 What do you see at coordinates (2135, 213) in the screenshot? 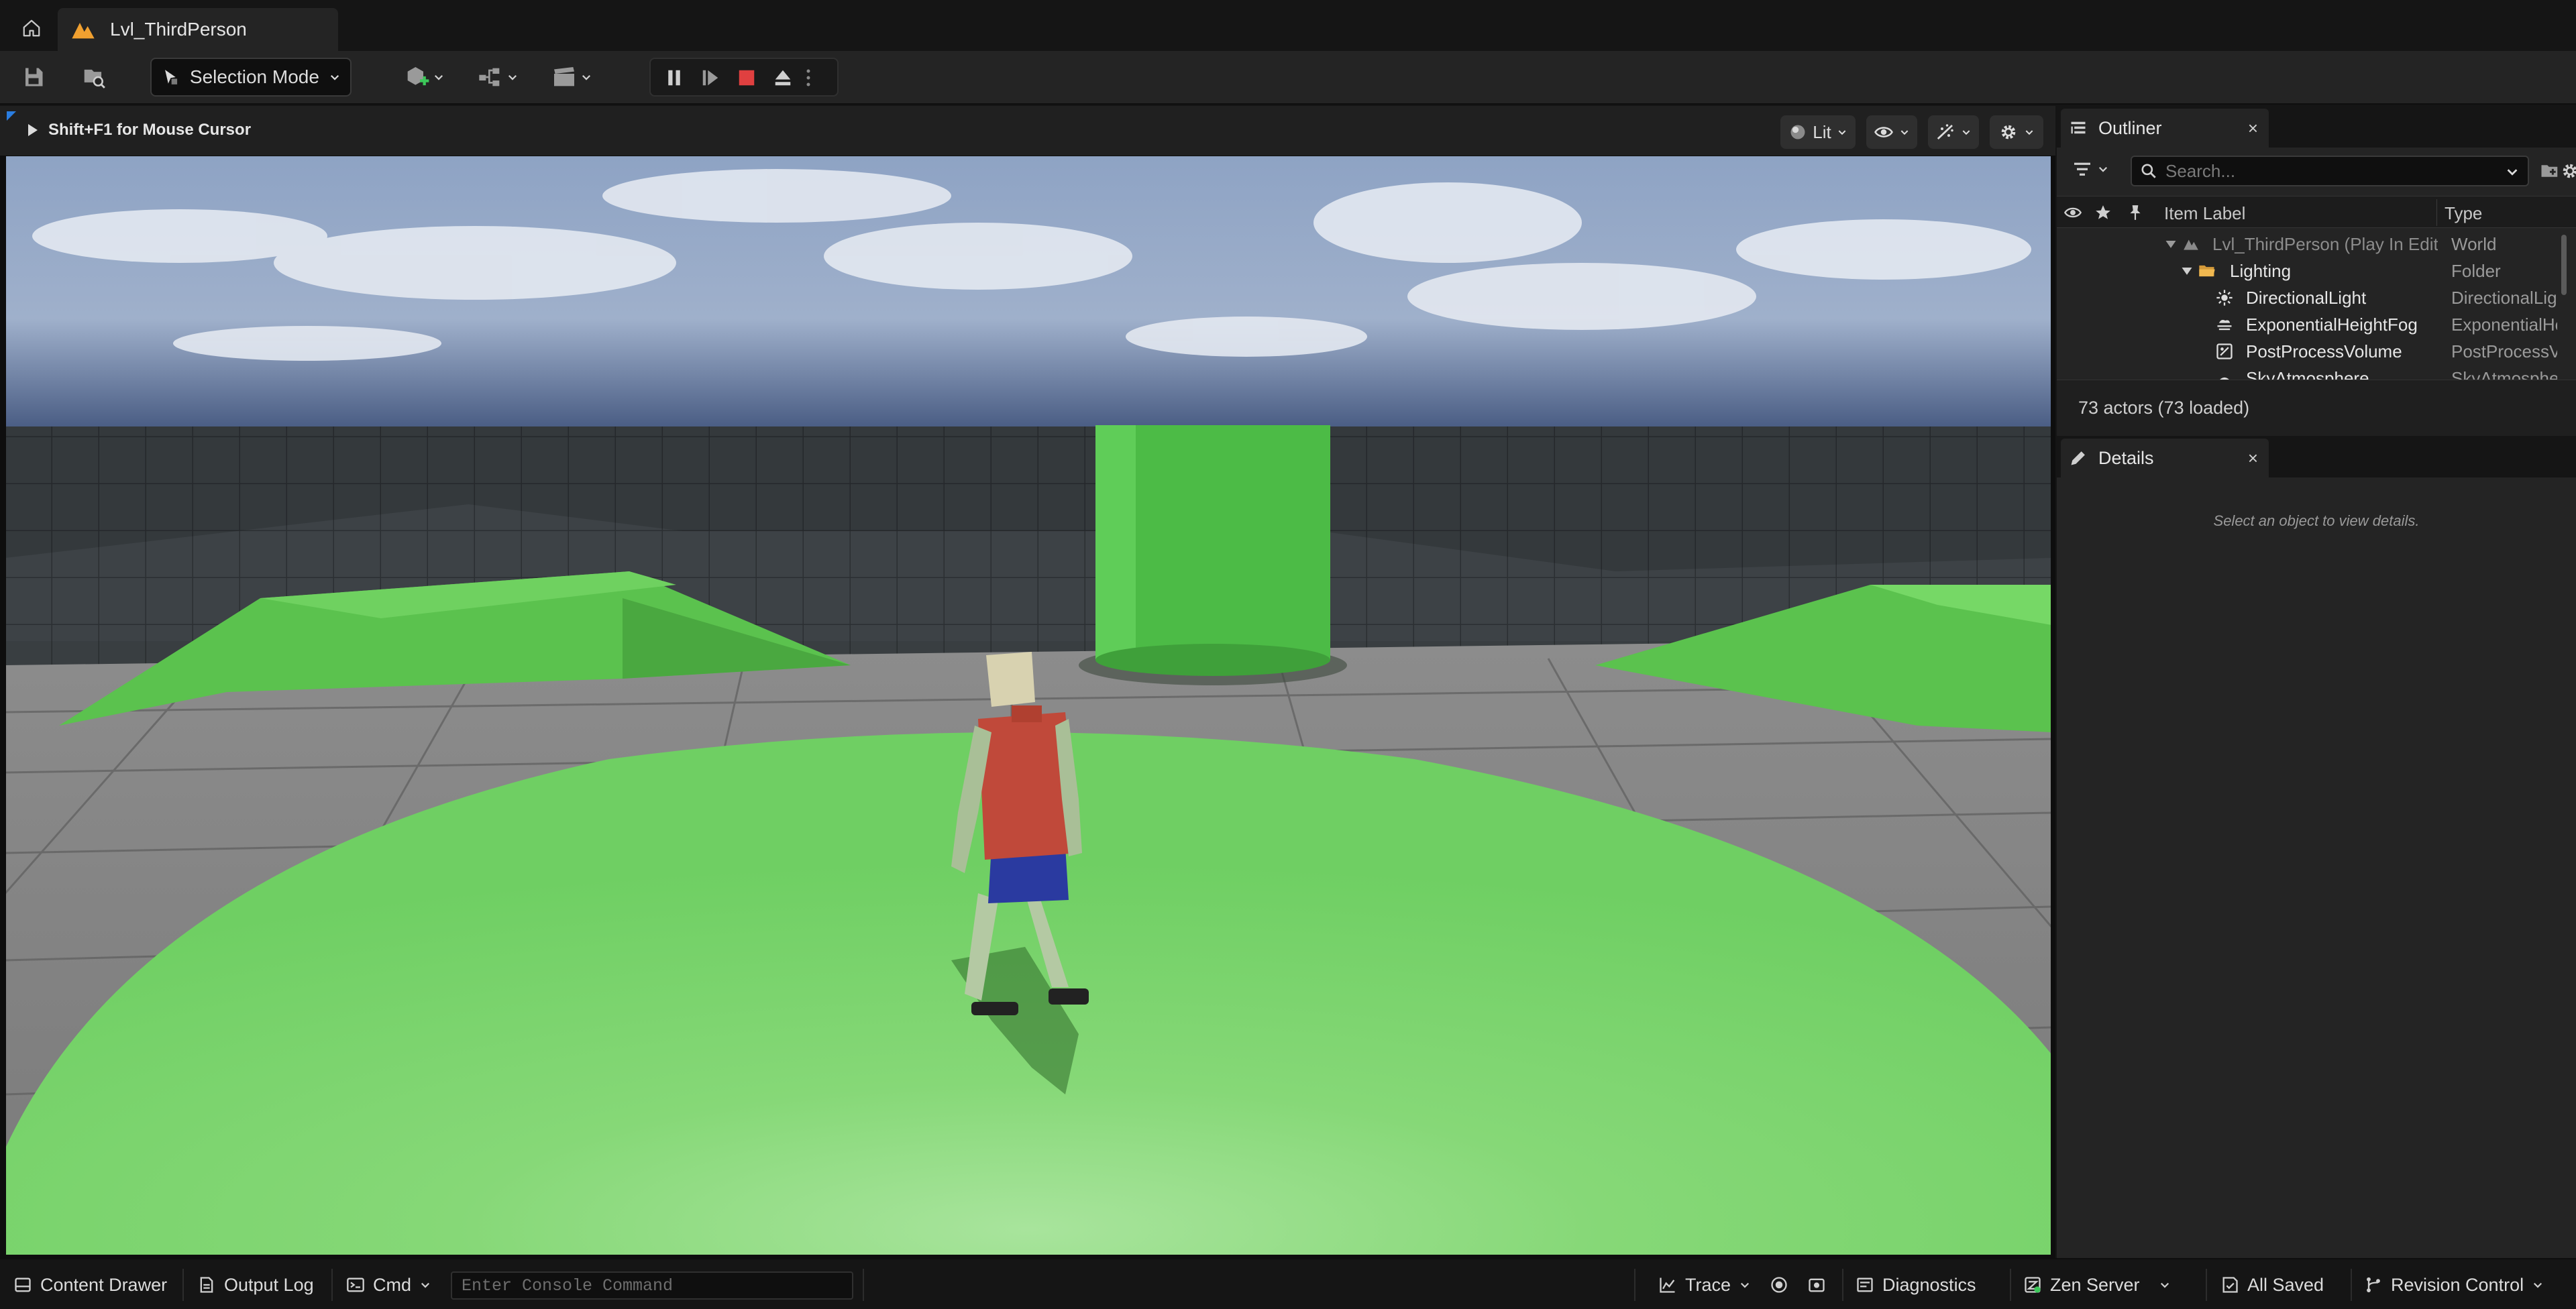
I see `pin-icon` at bounding box center [2135, 213].